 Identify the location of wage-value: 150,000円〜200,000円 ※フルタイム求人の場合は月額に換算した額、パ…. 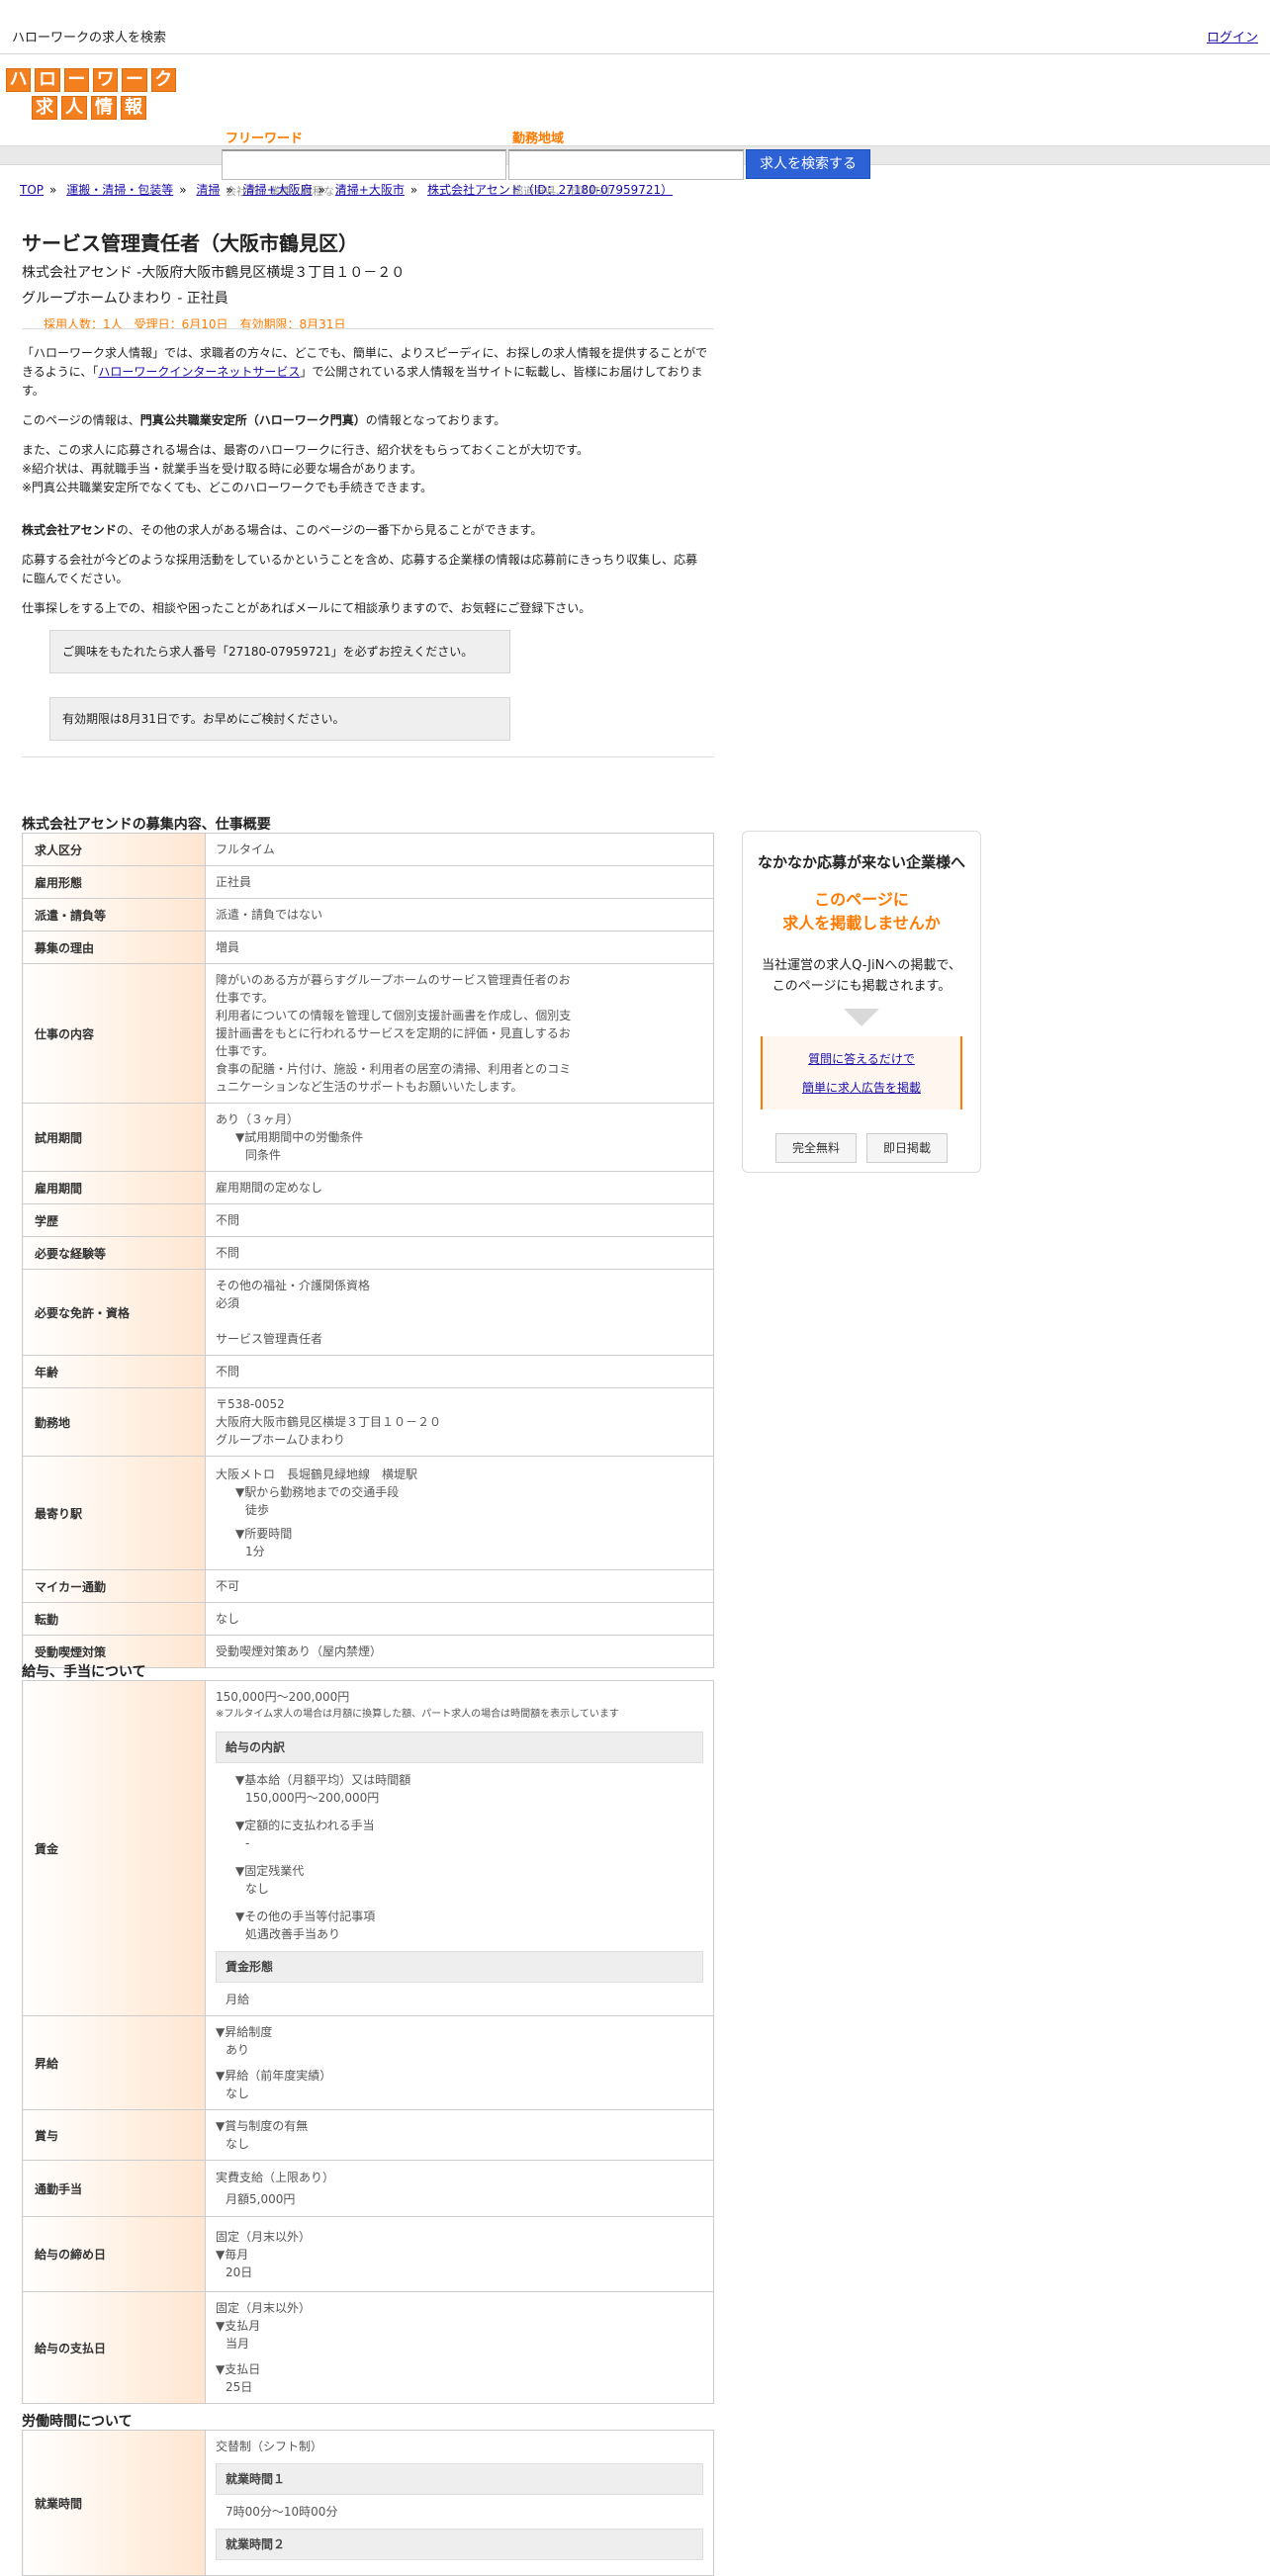
(460, 1848).